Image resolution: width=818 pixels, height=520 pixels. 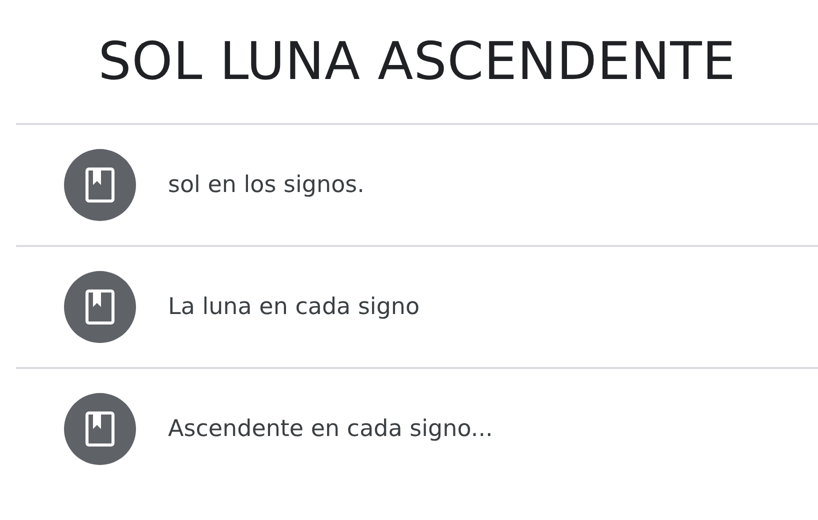 What do you see at coordinates (294, 307) in the screenshot?
I see `item-link: La luna en cada signo` at bounding box center [294, 307].